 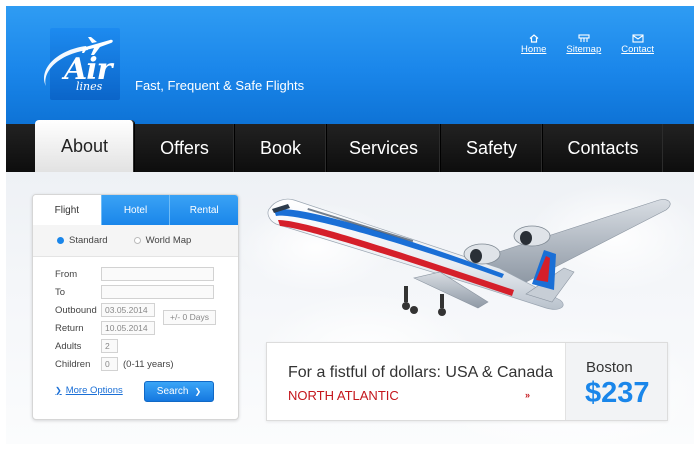 I want to click on flex-days-select: +/- 0 Days, so click(x=189, y=317).